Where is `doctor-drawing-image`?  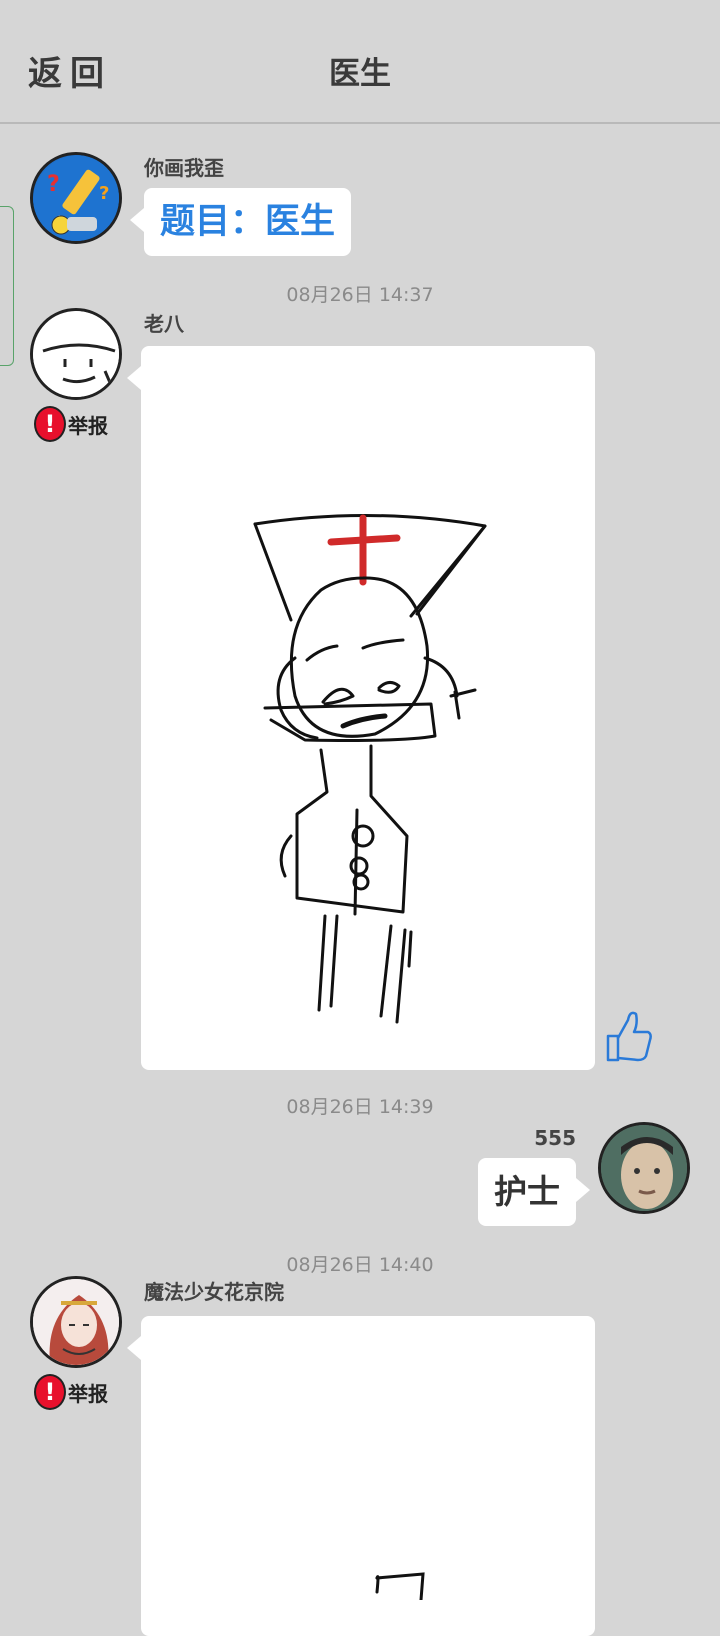
doctor-drawing-image is located at coordinates (370, 769).